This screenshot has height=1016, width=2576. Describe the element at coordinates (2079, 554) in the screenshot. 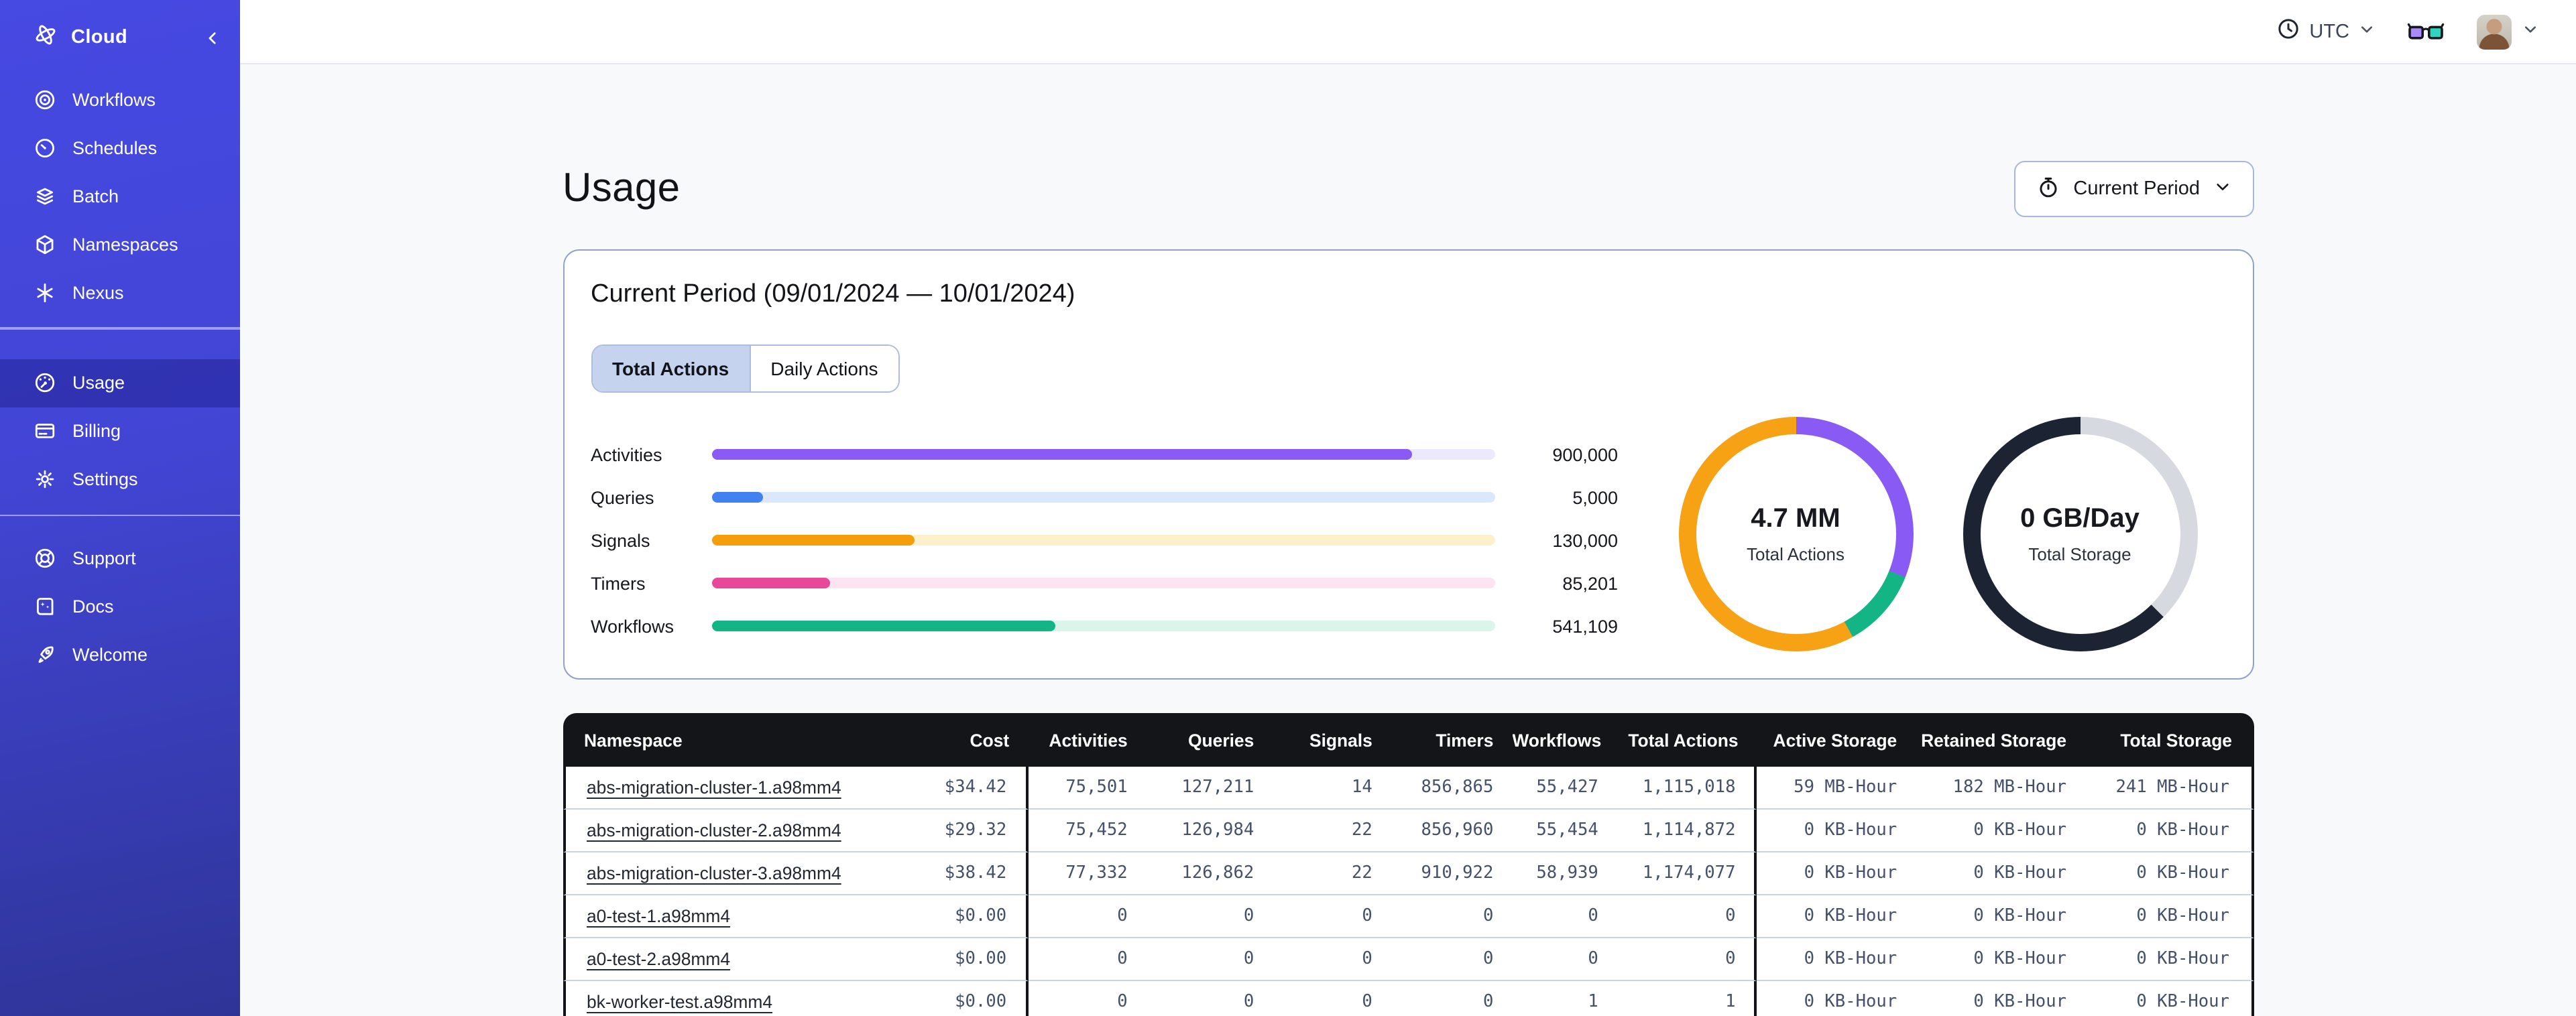

I see `total-storage-label: Total Storage` at that location.